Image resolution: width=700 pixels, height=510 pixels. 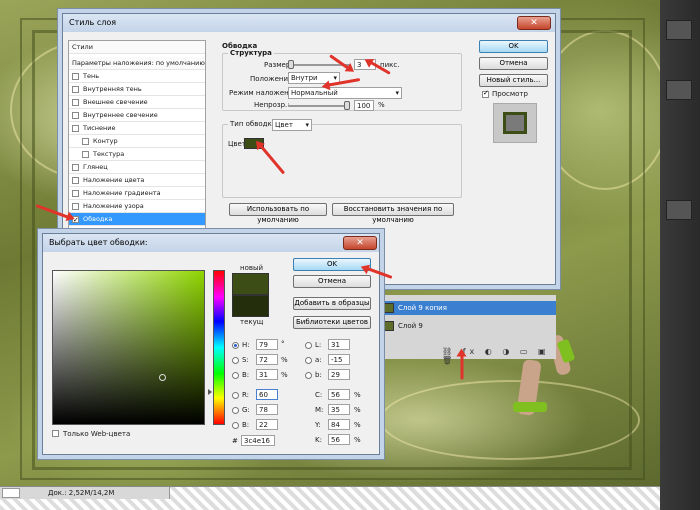 I want to click on m-field: 35, so click(x=339, y=409).